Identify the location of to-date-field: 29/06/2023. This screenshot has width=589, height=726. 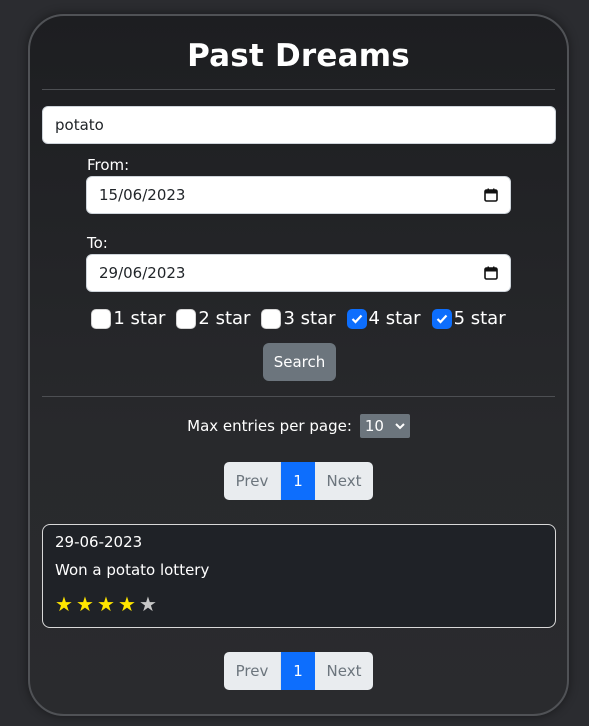
(298, 273).